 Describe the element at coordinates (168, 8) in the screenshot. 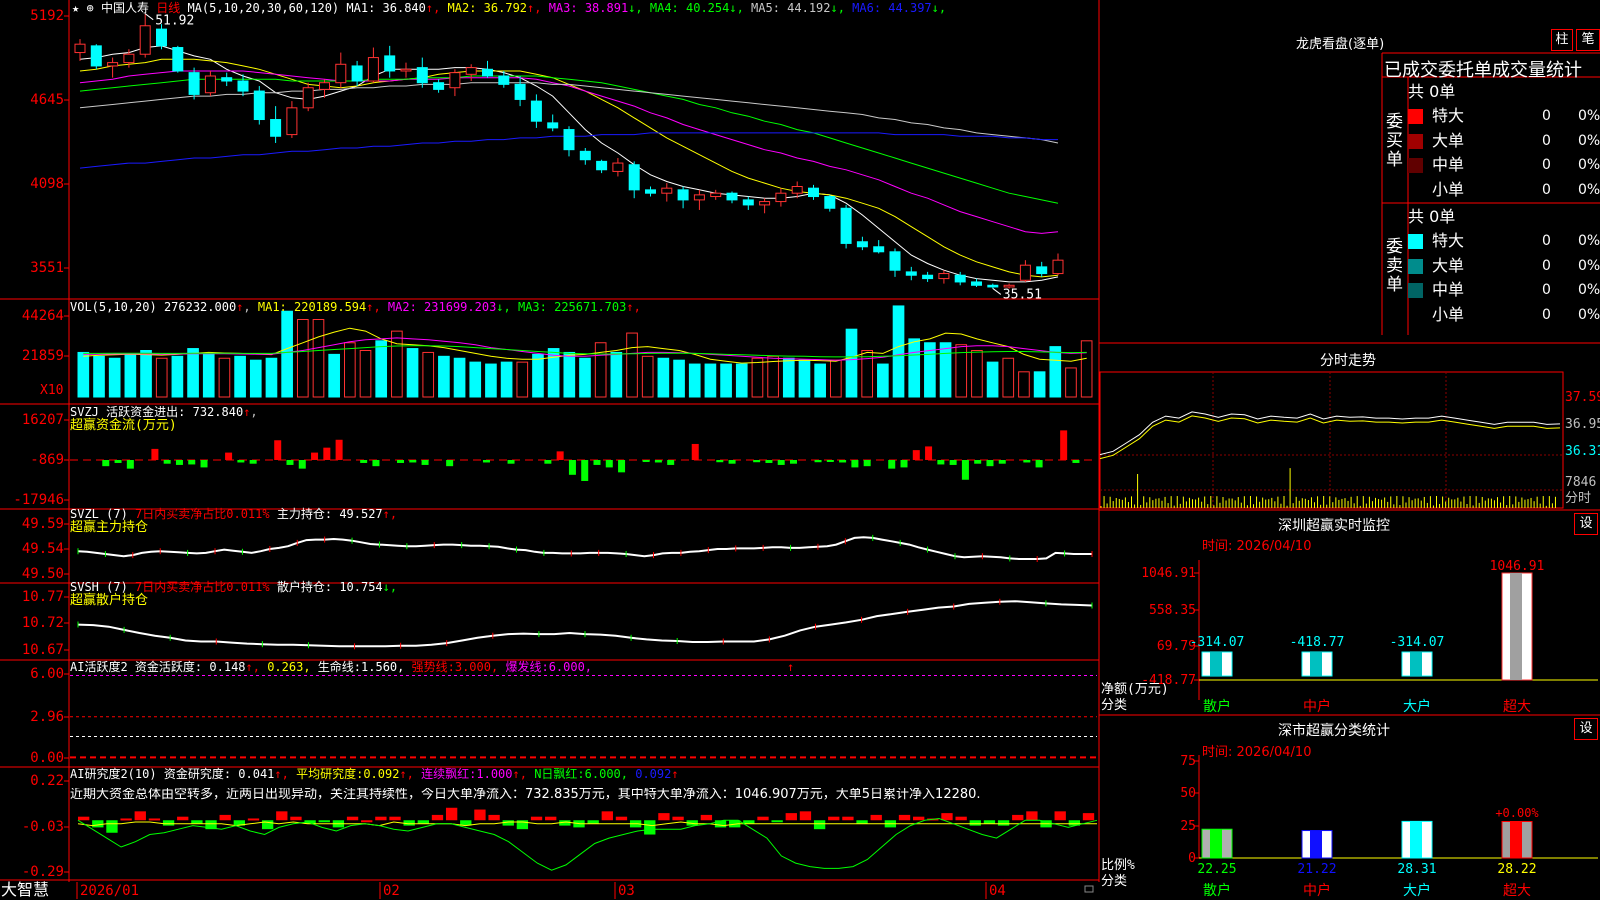

I see `period-label: 日线` at that location.